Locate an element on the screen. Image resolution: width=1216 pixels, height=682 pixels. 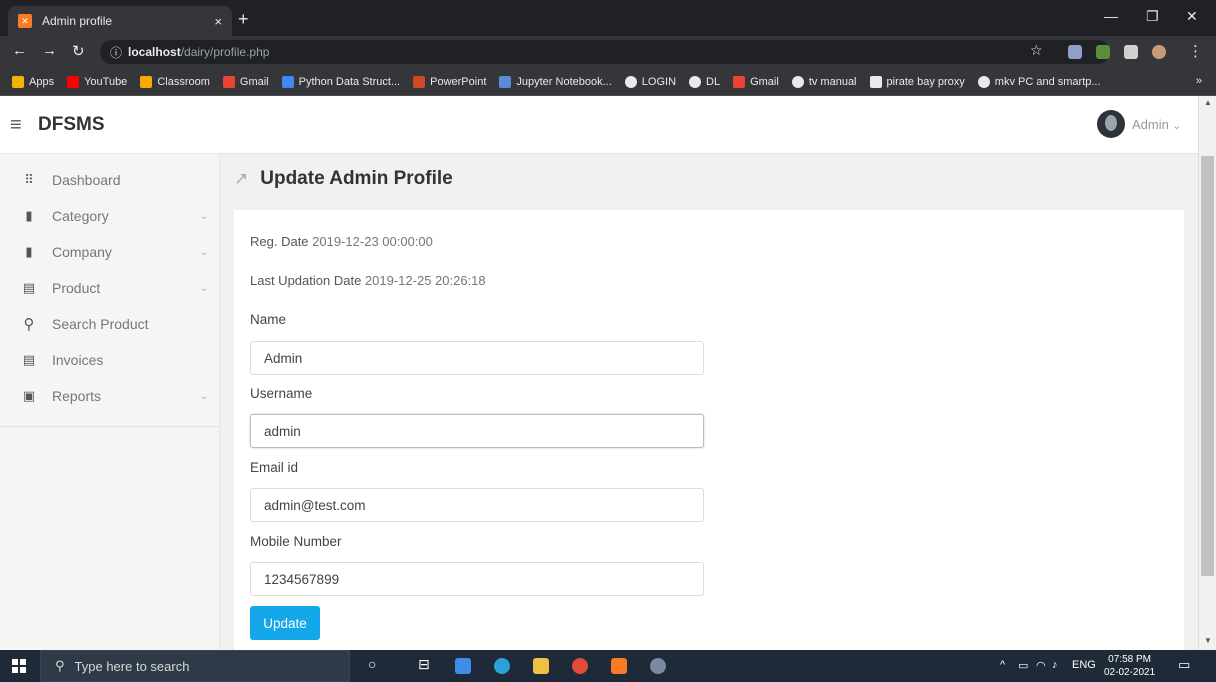
task-view-icon: ⊟ is located at coordinates (424, 664).